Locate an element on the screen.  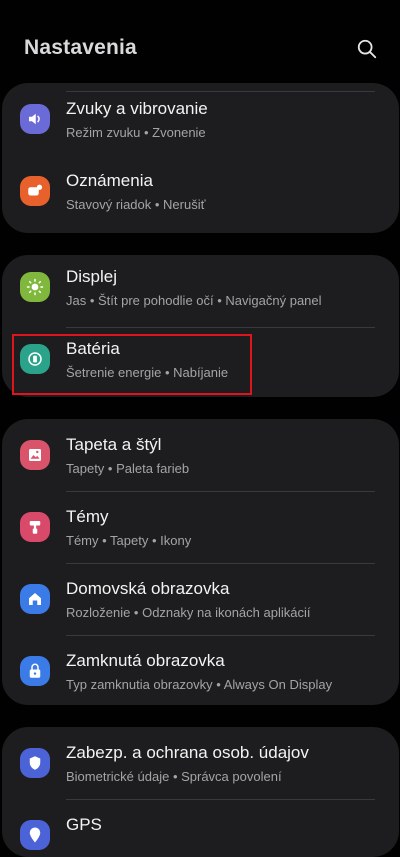
shield-icon is located at coordinates (35, 763).